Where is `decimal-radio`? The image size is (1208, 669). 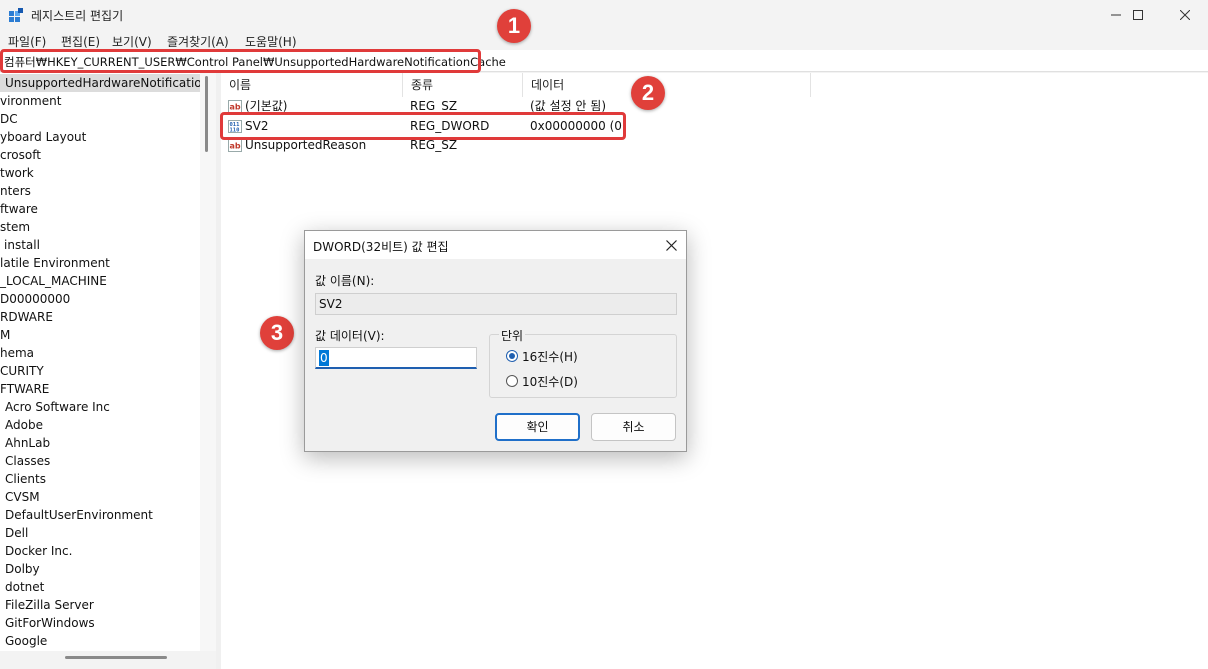
decimal-radio is located at coordinates (512, 381).